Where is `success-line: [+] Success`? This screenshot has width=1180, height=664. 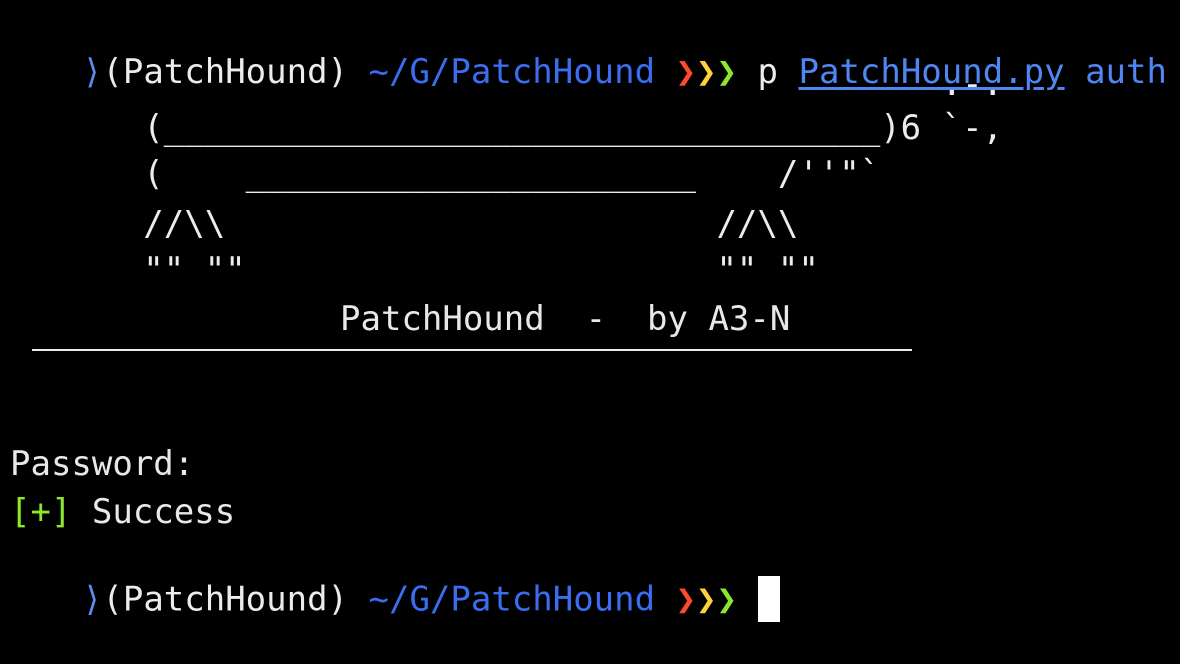
success-line: [+] Success is located at coordinates (122, 512).